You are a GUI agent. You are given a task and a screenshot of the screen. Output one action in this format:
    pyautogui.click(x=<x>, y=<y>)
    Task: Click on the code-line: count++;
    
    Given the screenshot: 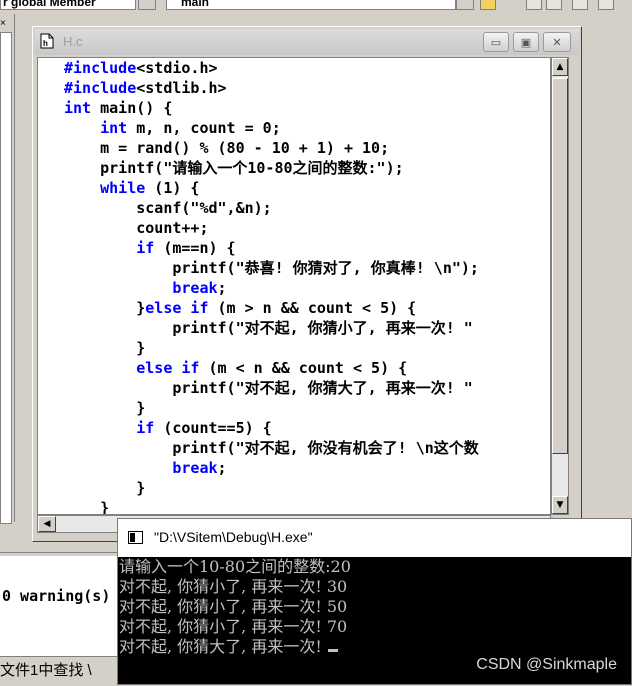 What is the action you would take?
    pyautogui.click(x=307, y=228)
    